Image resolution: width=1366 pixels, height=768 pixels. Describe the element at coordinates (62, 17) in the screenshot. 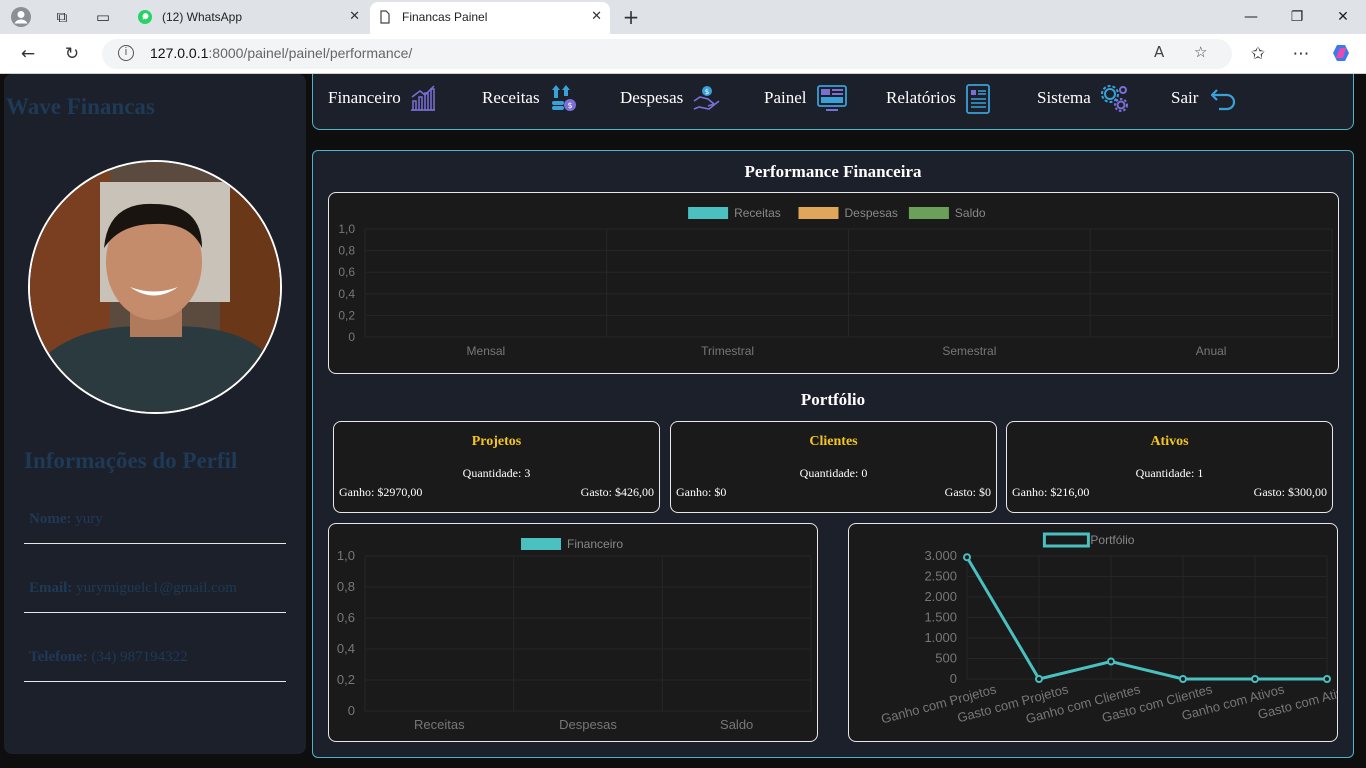

I see `workspaces-icon: ⧉` at that location.